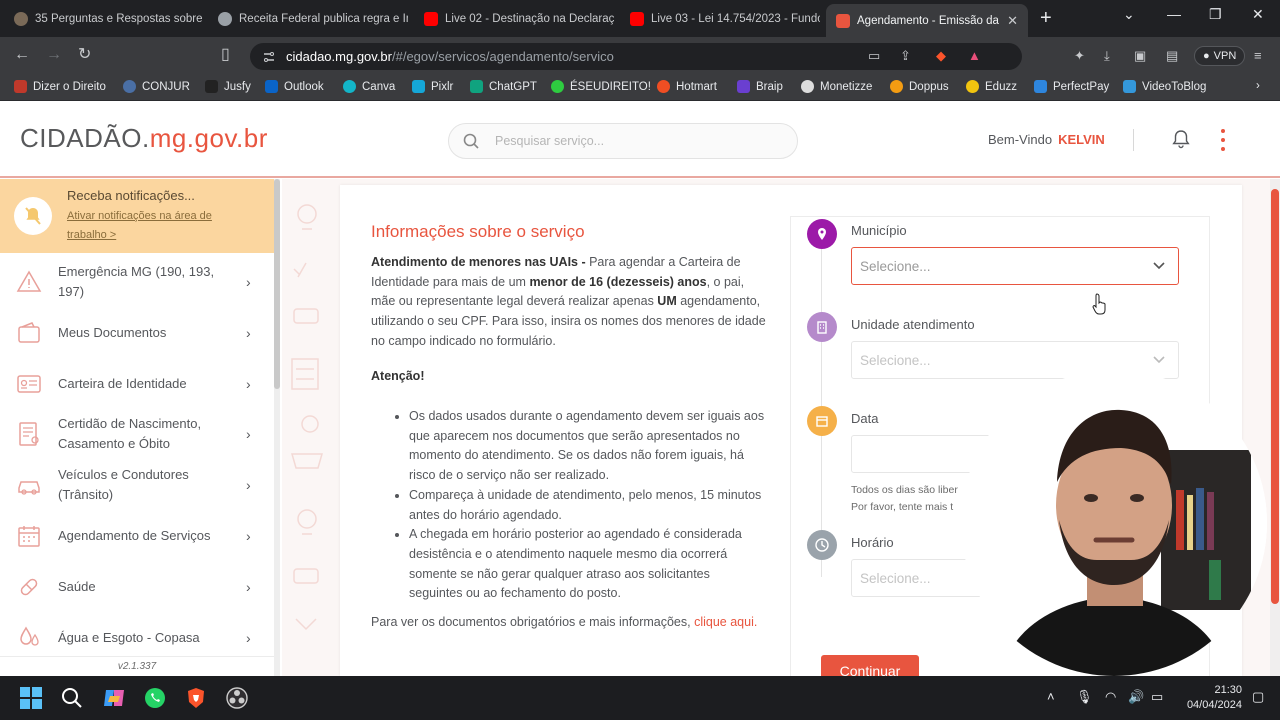 This screenshot has width=1280, height=720. Describe the element at coordinates (1136, 697) in the screenshot. I see `volume-icon: 🔊` at that location.